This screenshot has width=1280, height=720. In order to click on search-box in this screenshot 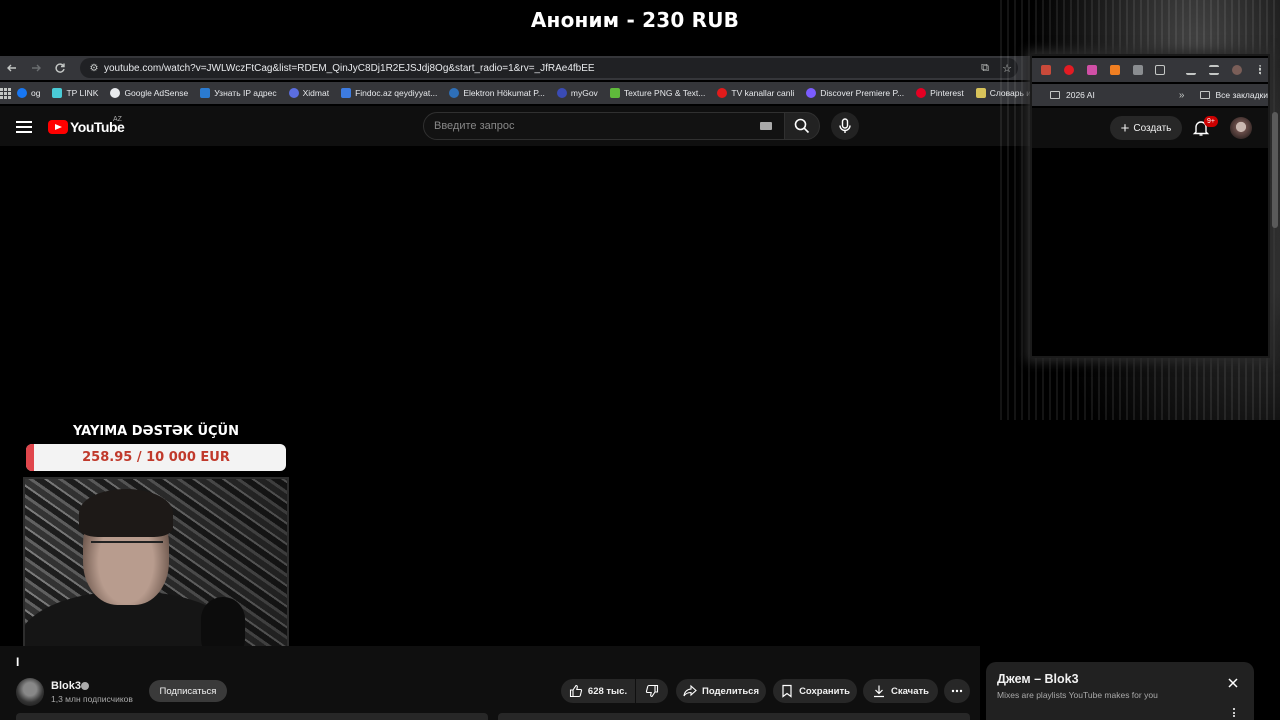, I will do `click(604, 126)`.